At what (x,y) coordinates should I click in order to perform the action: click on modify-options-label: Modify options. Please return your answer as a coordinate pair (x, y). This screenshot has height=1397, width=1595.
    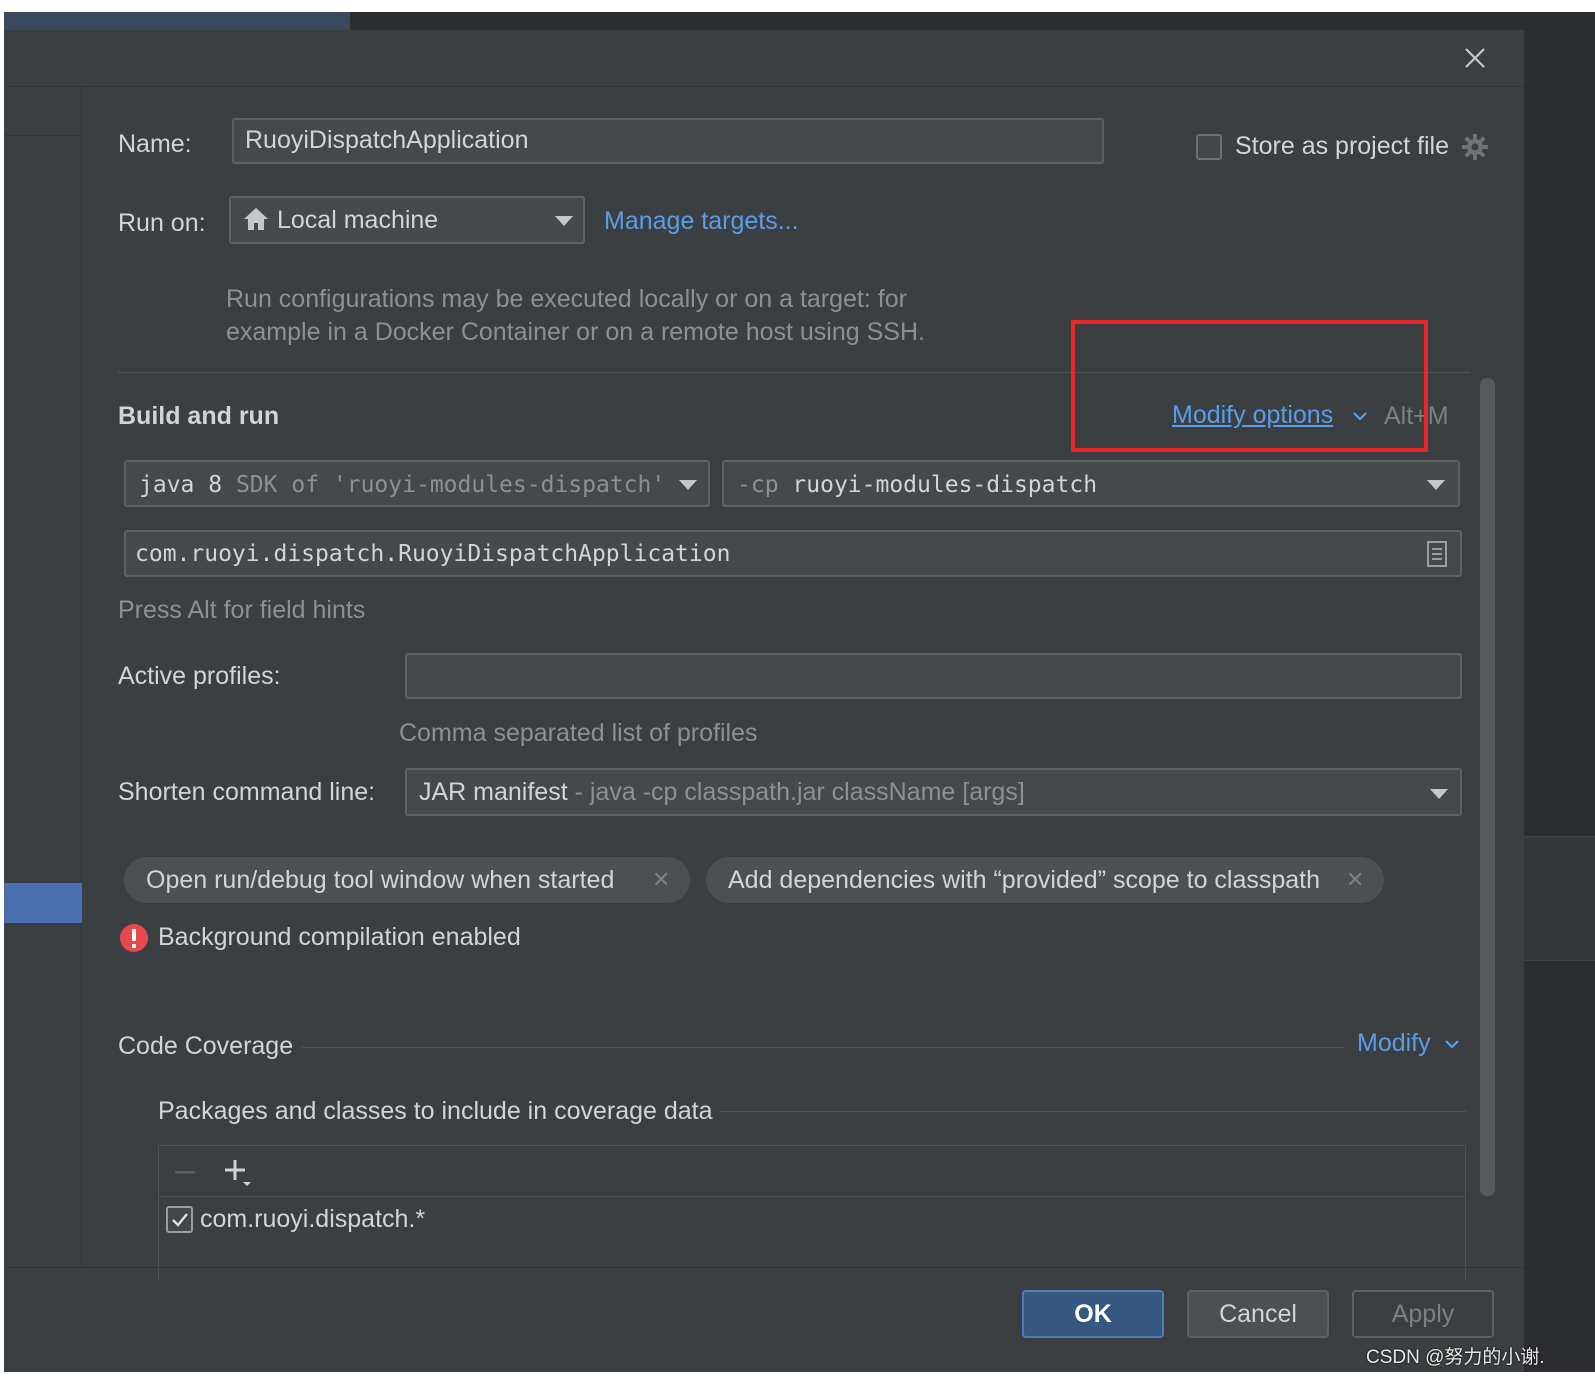
    Looking at the image, I should click on (1253, 415).